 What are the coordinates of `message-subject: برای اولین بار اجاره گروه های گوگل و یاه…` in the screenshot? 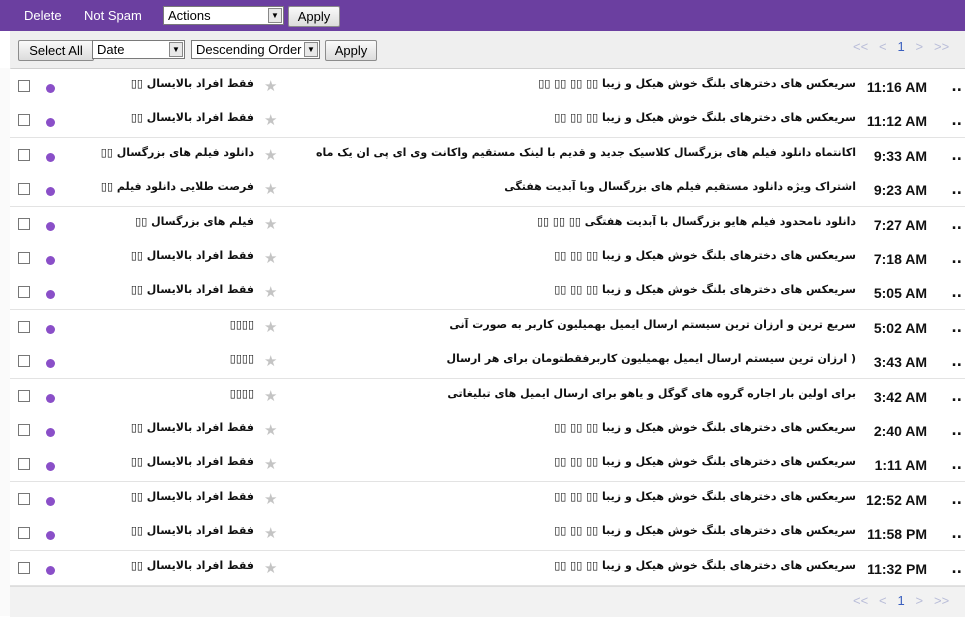 It's located at (576, 393).